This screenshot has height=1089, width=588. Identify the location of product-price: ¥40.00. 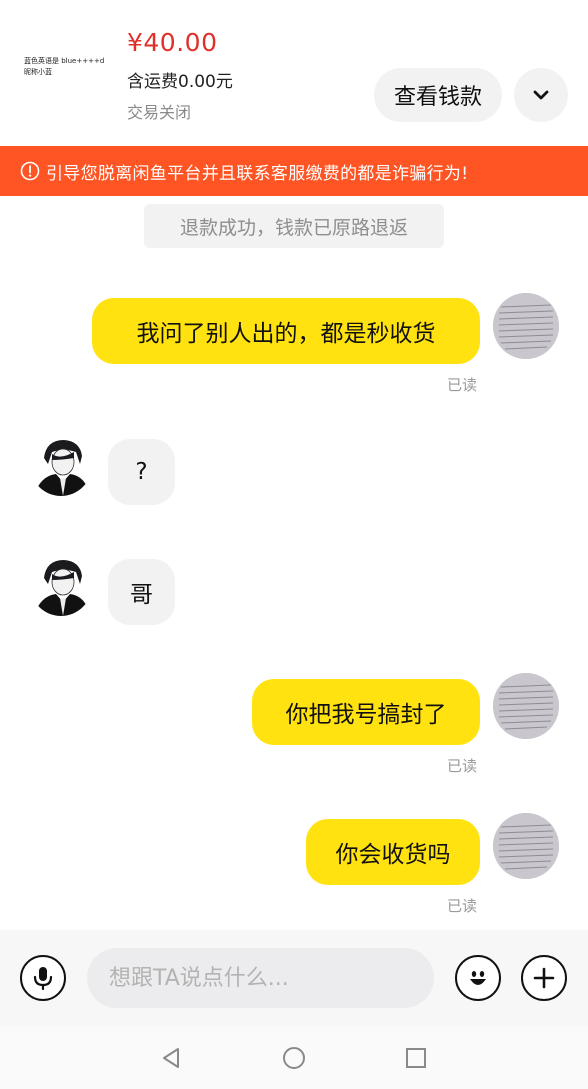
(172, 42).